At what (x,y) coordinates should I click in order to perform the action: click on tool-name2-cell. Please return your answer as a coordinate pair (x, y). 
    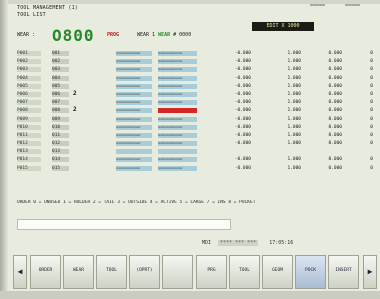
    Looking at the image, I should click on (177, 111).